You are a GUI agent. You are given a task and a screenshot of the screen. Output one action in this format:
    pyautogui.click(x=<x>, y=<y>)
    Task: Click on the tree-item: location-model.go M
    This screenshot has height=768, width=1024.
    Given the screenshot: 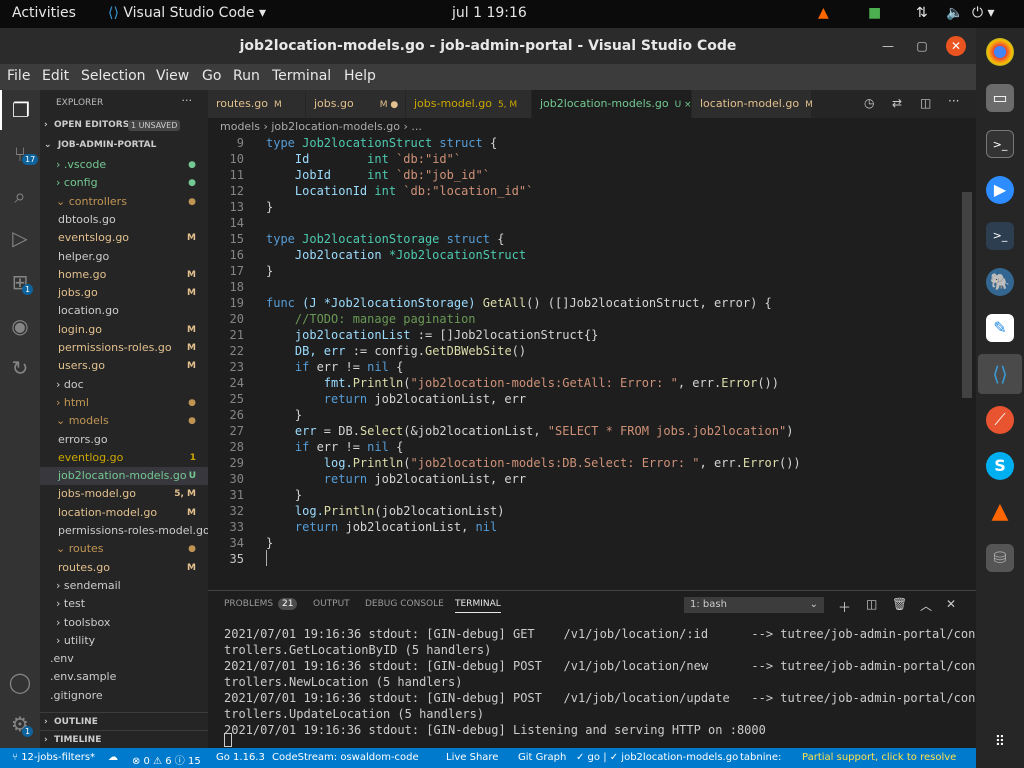 What is the action you would take?
    pyautogui.click(x=124, y=513)
    